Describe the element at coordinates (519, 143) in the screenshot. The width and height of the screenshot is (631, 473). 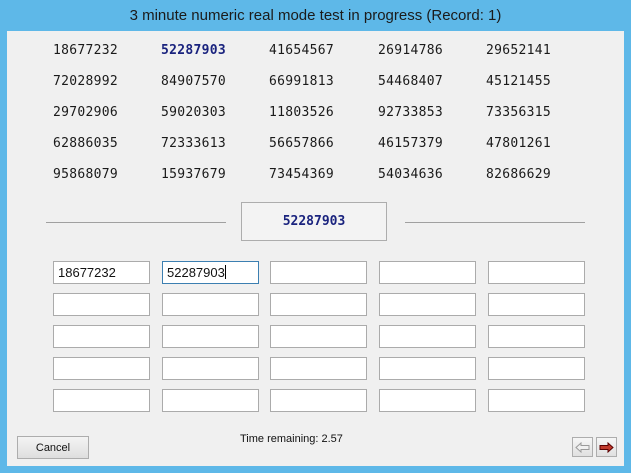
I see `grid-number: 47801261` at that location.